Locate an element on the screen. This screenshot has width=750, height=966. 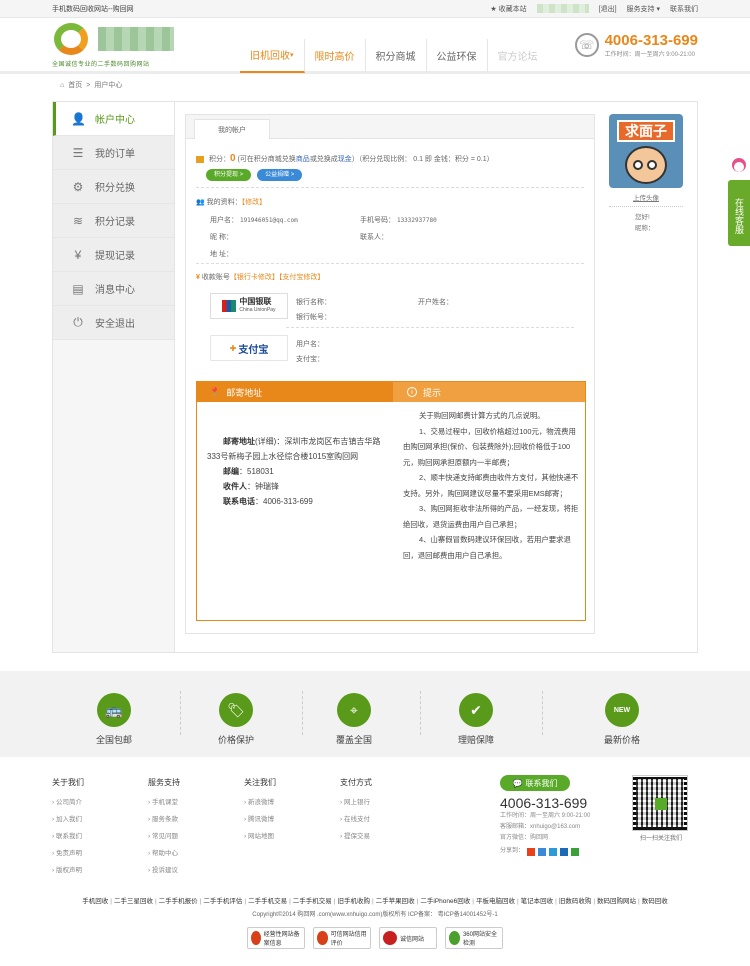
seo-link: 旧手机收购 is located at coordinates (353, 901).